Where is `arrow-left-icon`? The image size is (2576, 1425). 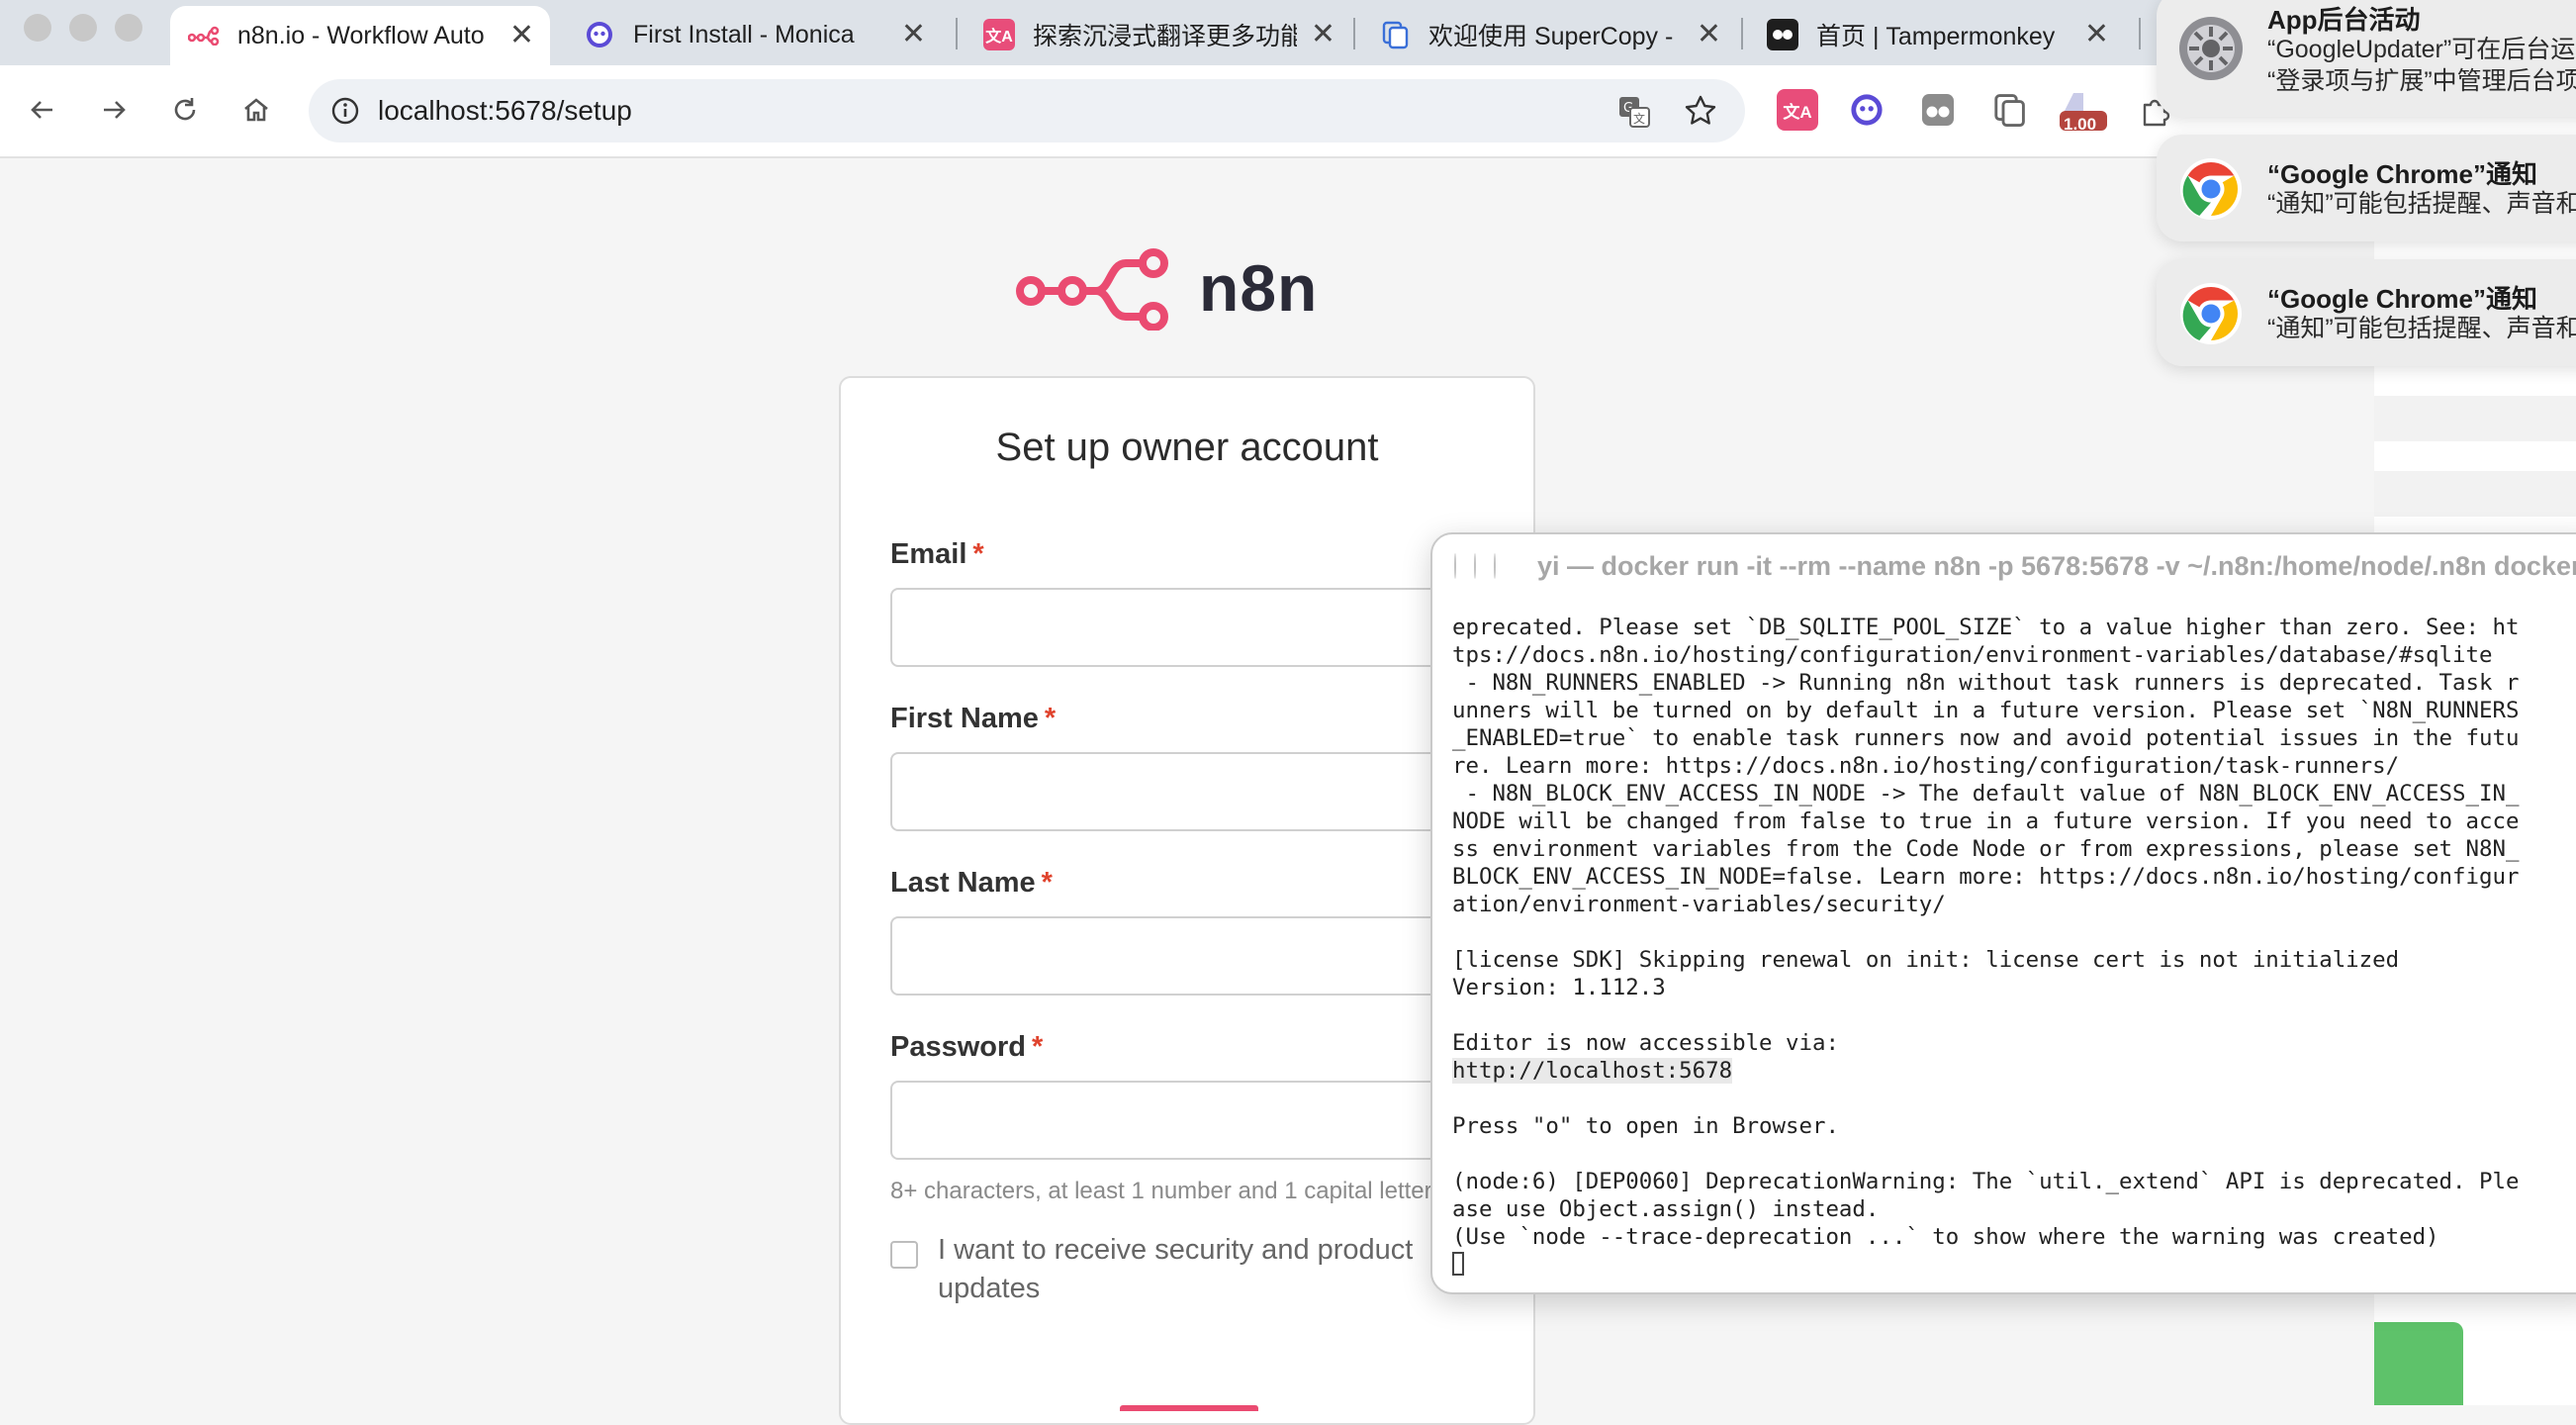
arrow-left-icon is located at coordinates (41, 110).